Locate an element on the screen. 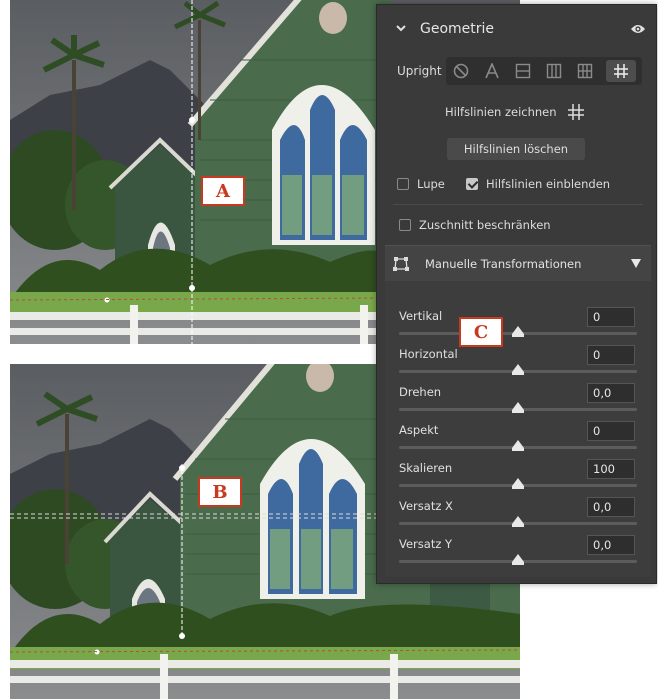 The image size is (658, 699). slider-vertikal: Vertikal 0 is located at coordinates (518, 326).